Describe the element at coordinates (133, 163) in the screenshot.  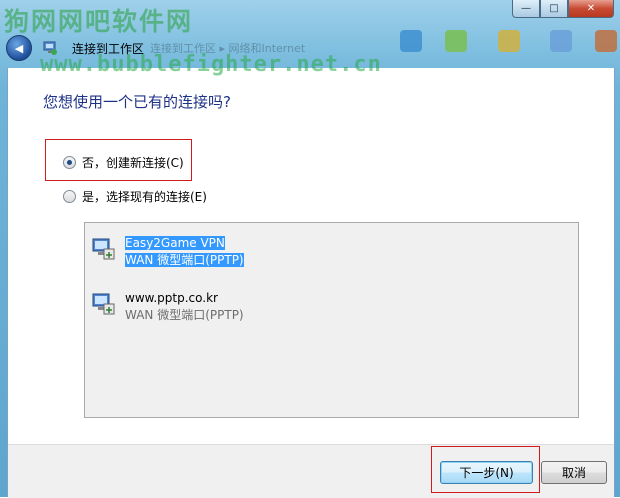
I see `option-create-new-label: 否，创建新连接(C)` at that location.